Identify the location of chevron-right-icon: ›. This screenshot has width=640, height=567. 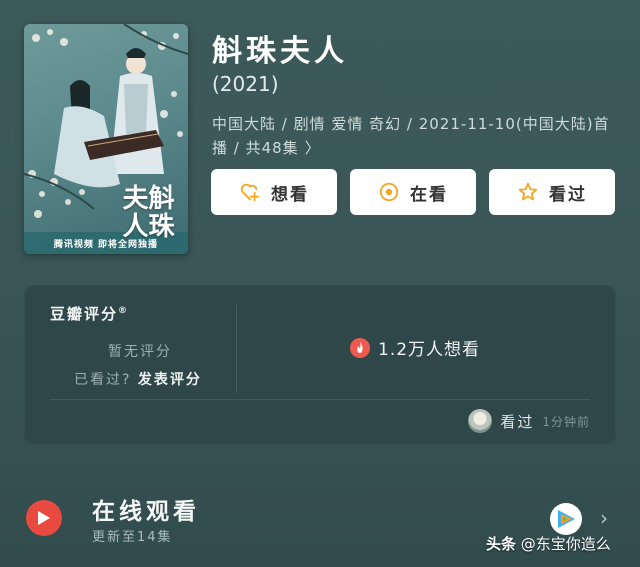
(604, 518).